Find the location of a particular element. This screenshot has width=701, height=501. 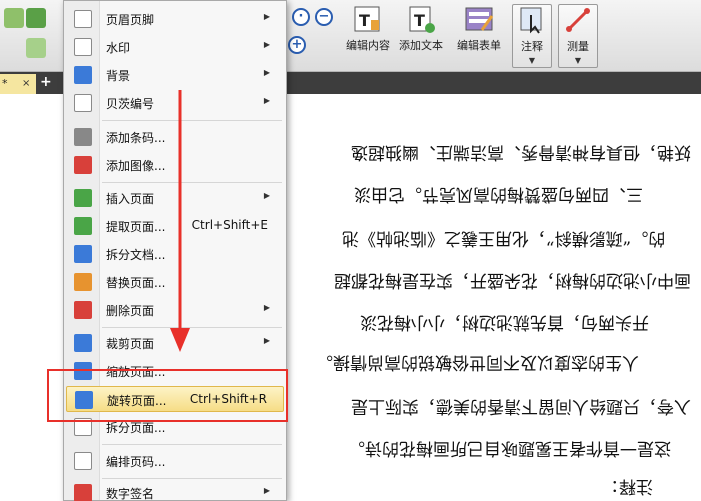

menu-item-digital-signature: 数字签名 ▶ is located at coordinates (175, 490).